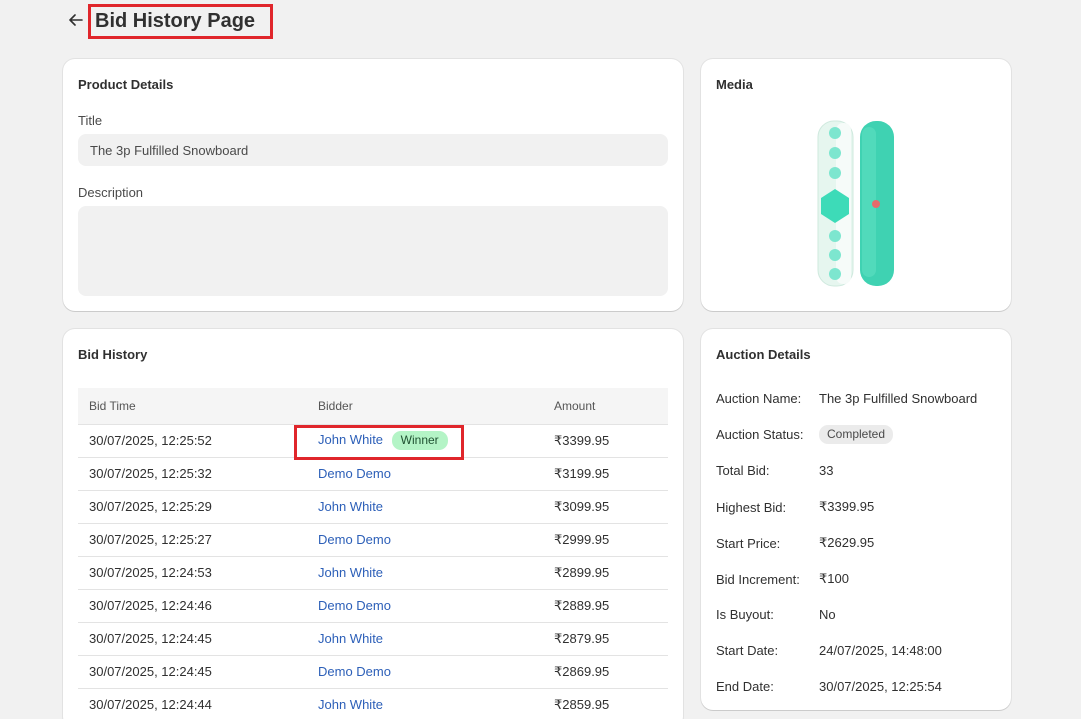 The height and width of the screenshot is (719, 1081). Describe the element at coordinates (373, 150) in the screenshot. I see `title-field: The 3p Fulfilled Snowboard` at that location.